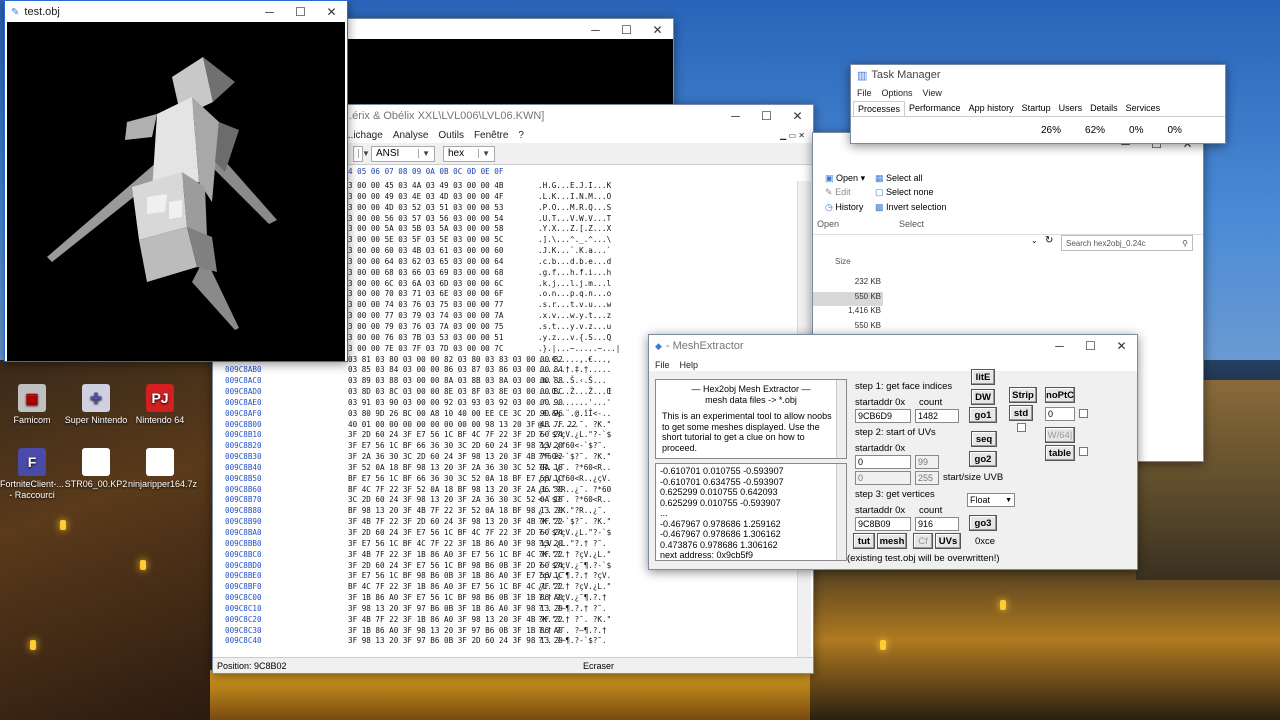 Image resolution: width=1280 pixels, height=720 pixels. Describe the element at coordinates (243, 392) in the screenshot. I see `hex-addr: 009C8AD0` at that location.